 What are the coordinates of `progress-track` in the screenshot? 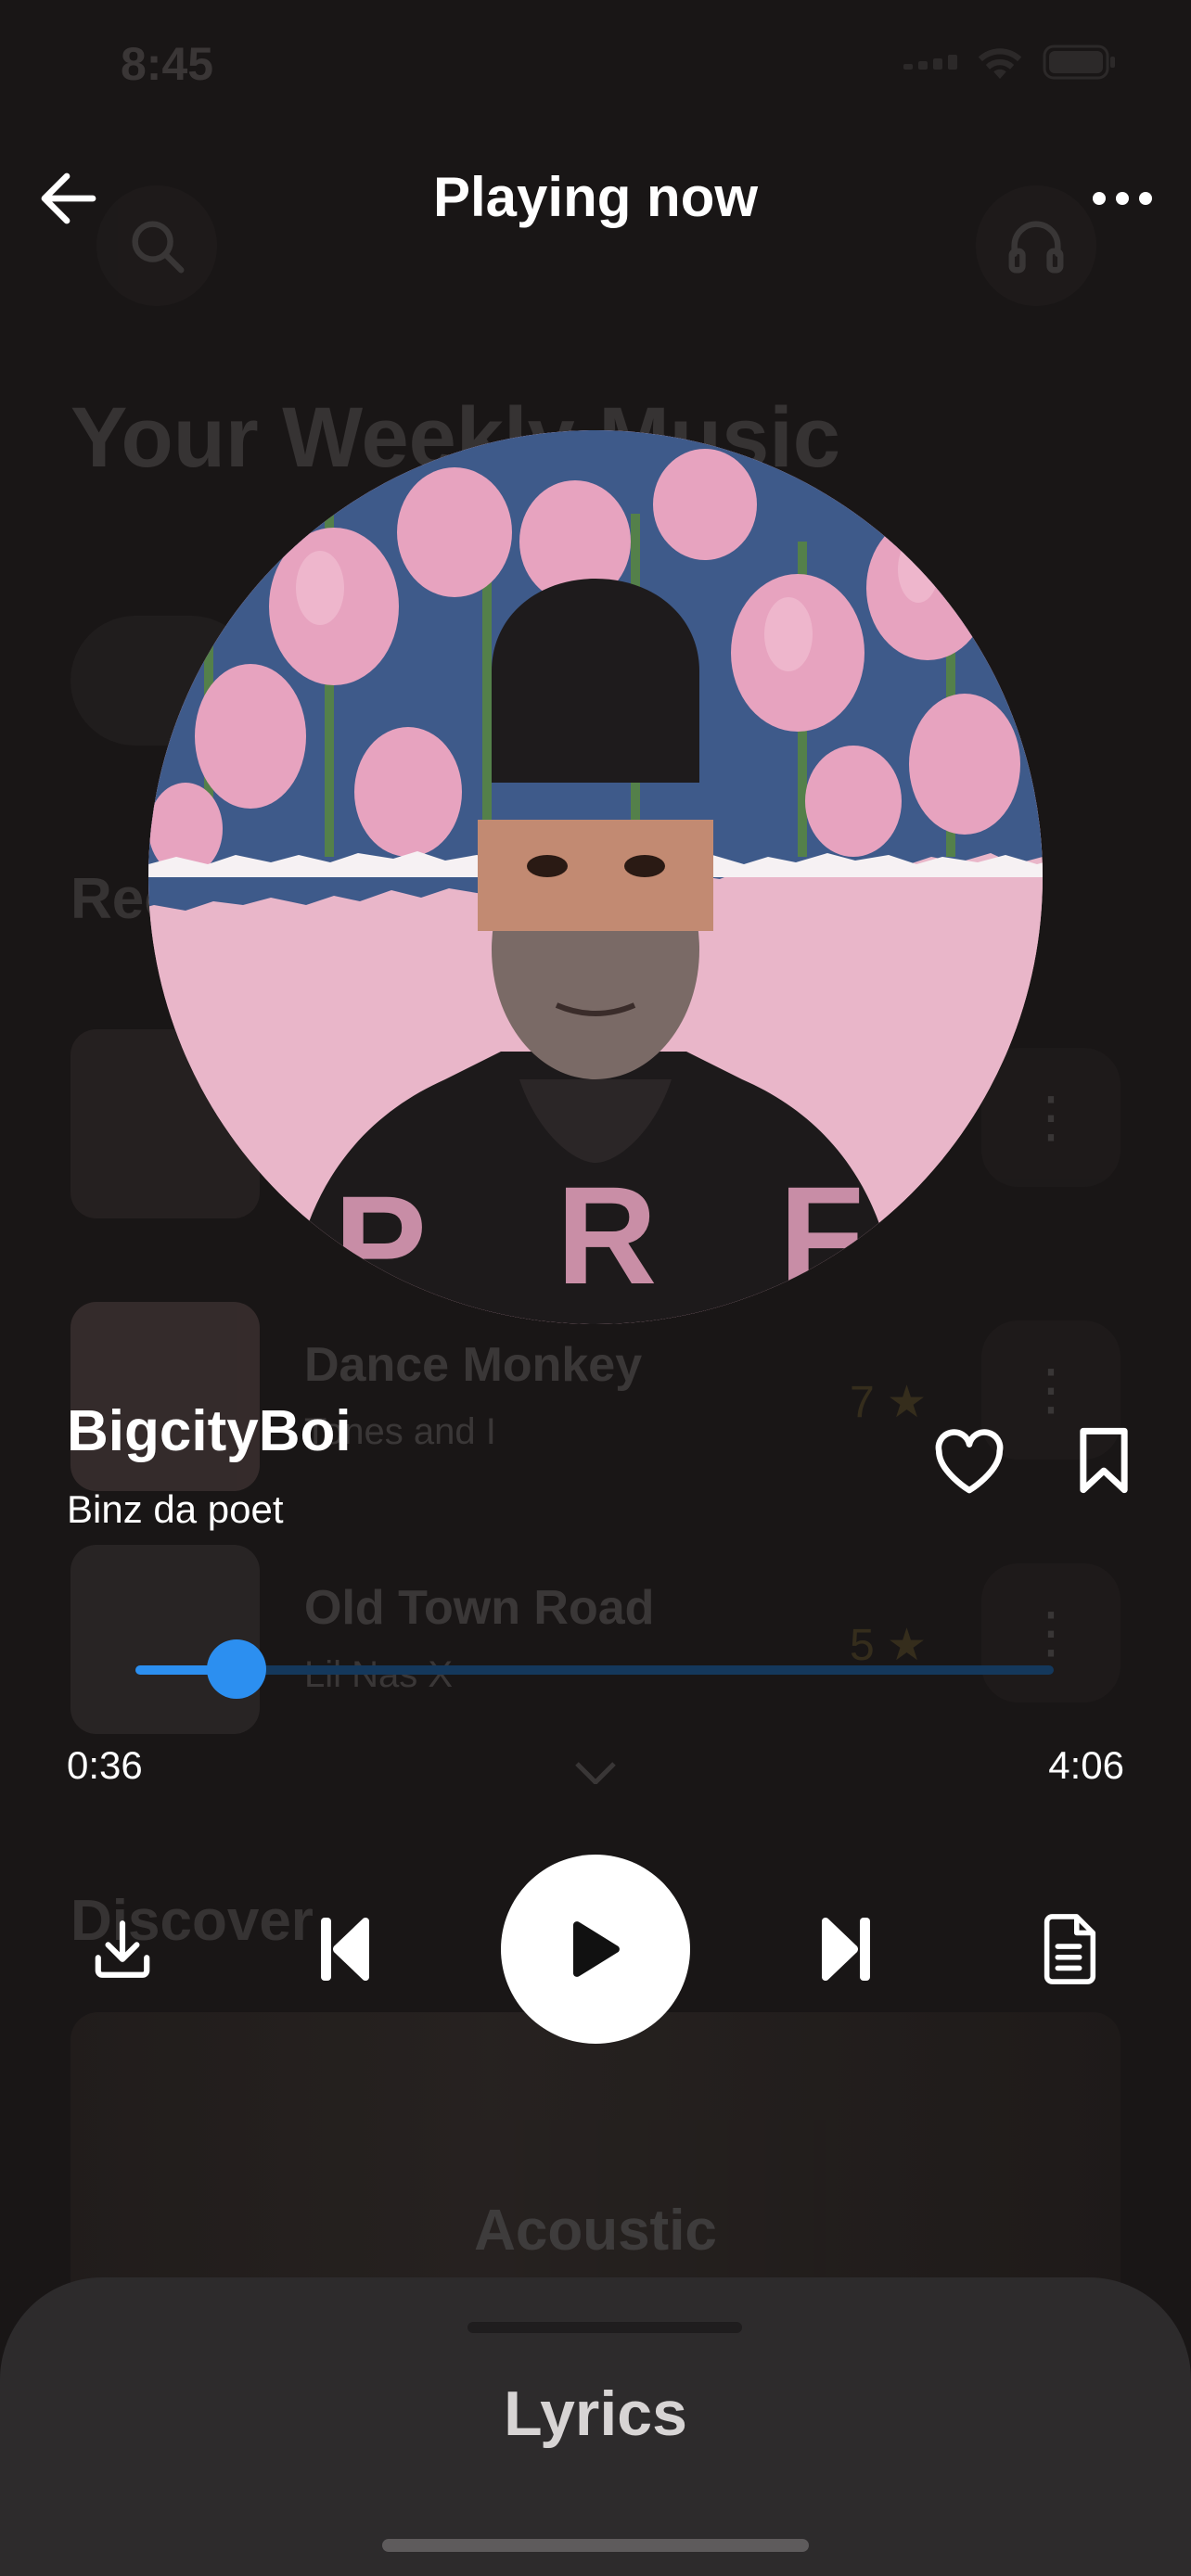 It's located at (594, 1670).